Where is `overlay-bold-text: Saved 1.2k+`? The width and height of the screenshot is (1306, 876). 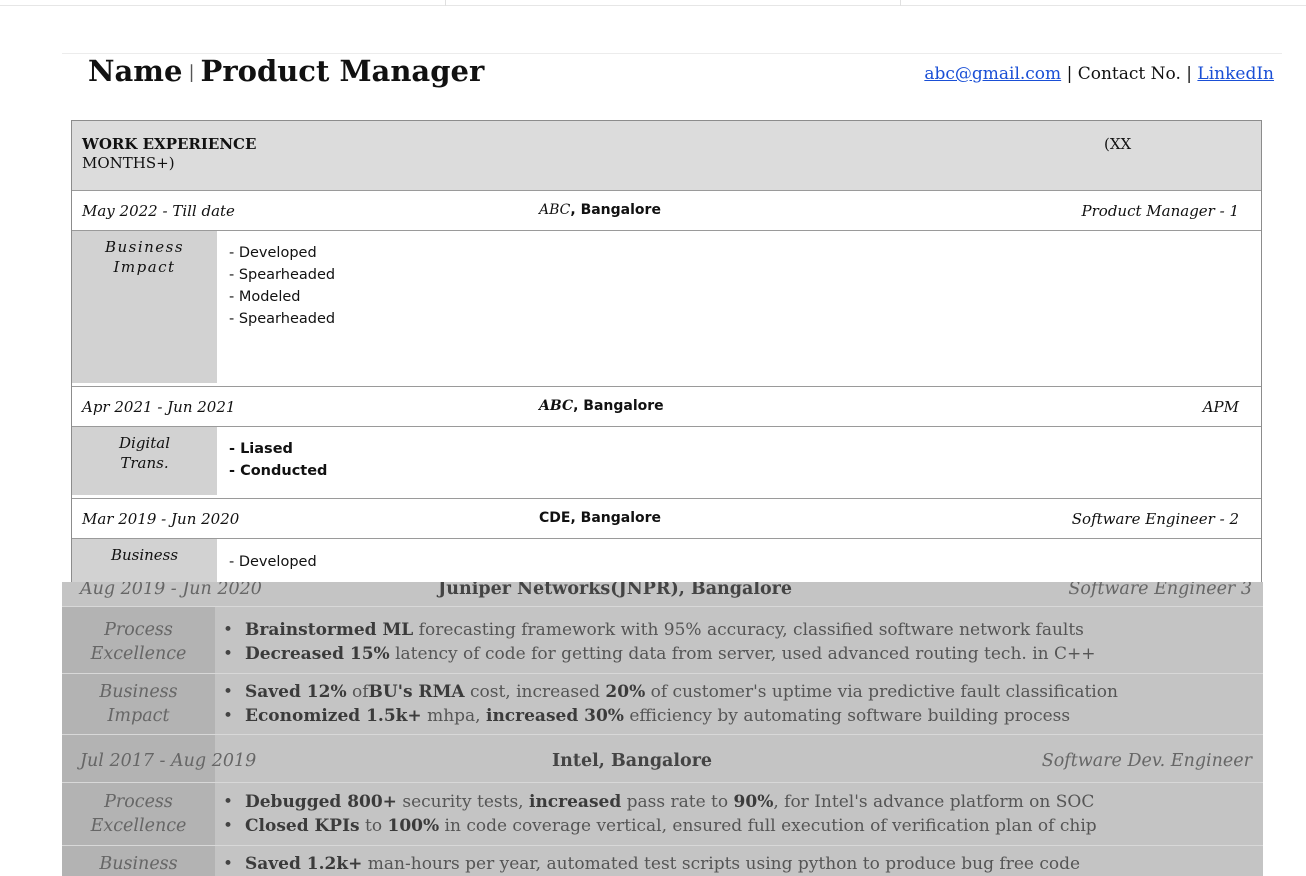 overlay-bold-text: Saved 1.2k+ is located at coordinates (304, 864).